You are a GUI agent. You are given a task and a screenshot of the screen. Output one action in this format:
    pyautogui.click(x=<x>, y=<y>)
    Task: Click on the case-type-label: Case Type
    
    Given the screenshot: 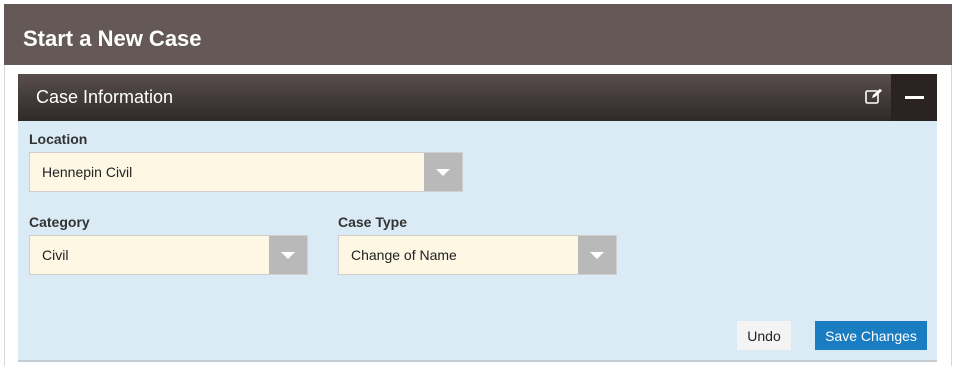 What is the action you would take?
    pyautogui.click(x=372, y=222)
    